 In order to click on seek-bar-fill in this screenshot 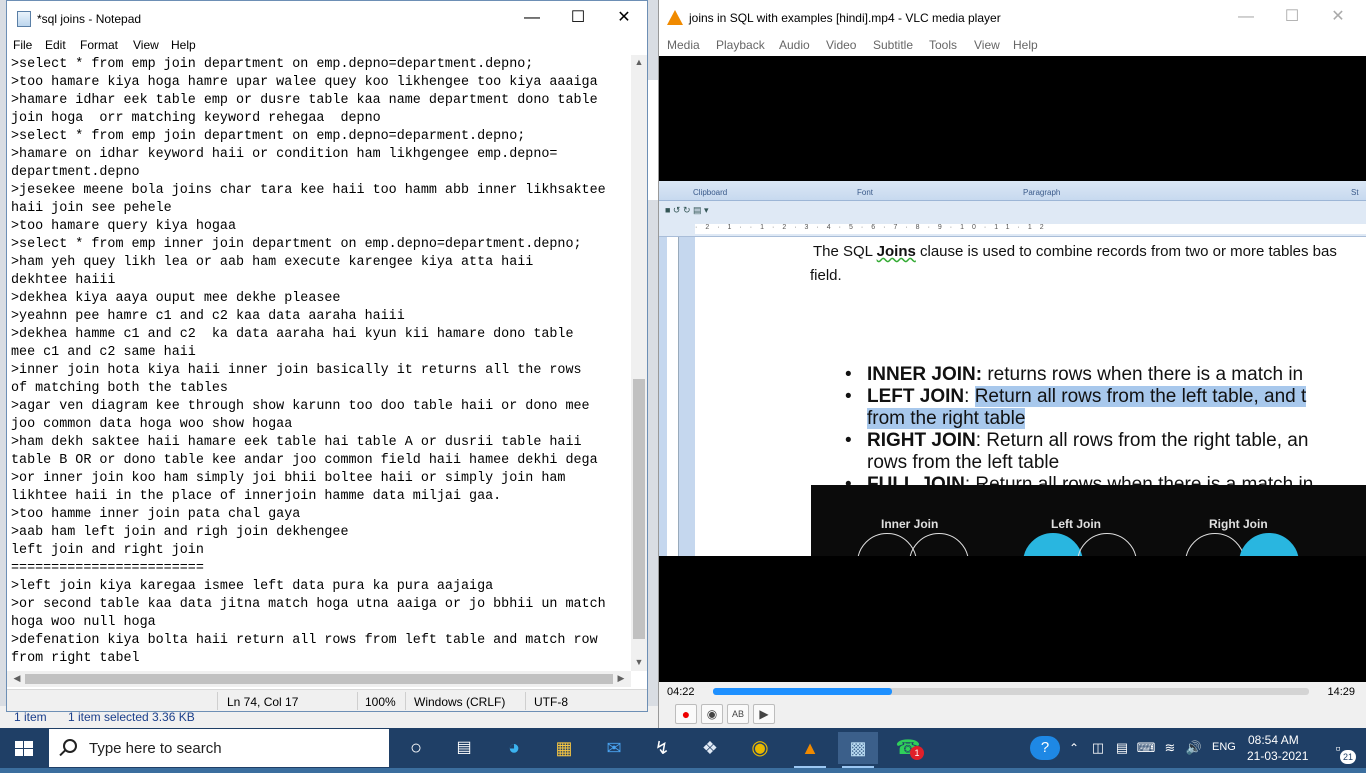, I will do `click(802, 691)`.